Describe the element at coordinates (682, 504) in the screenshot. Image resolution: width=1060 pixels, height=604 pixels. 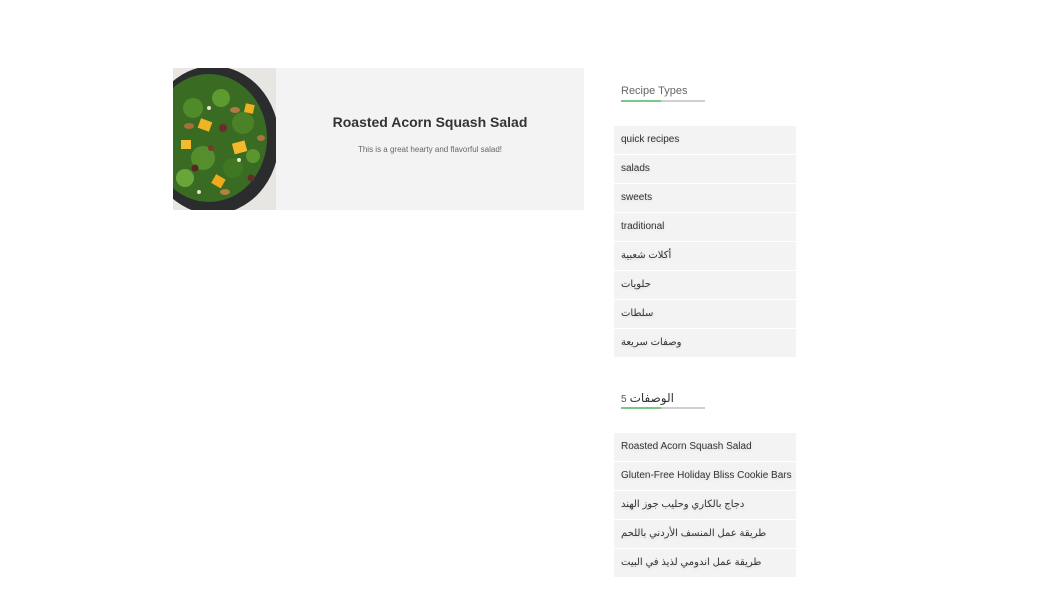
I see `recipe-link: دجاج بالكاري وحليب جوز الهند` at that location.